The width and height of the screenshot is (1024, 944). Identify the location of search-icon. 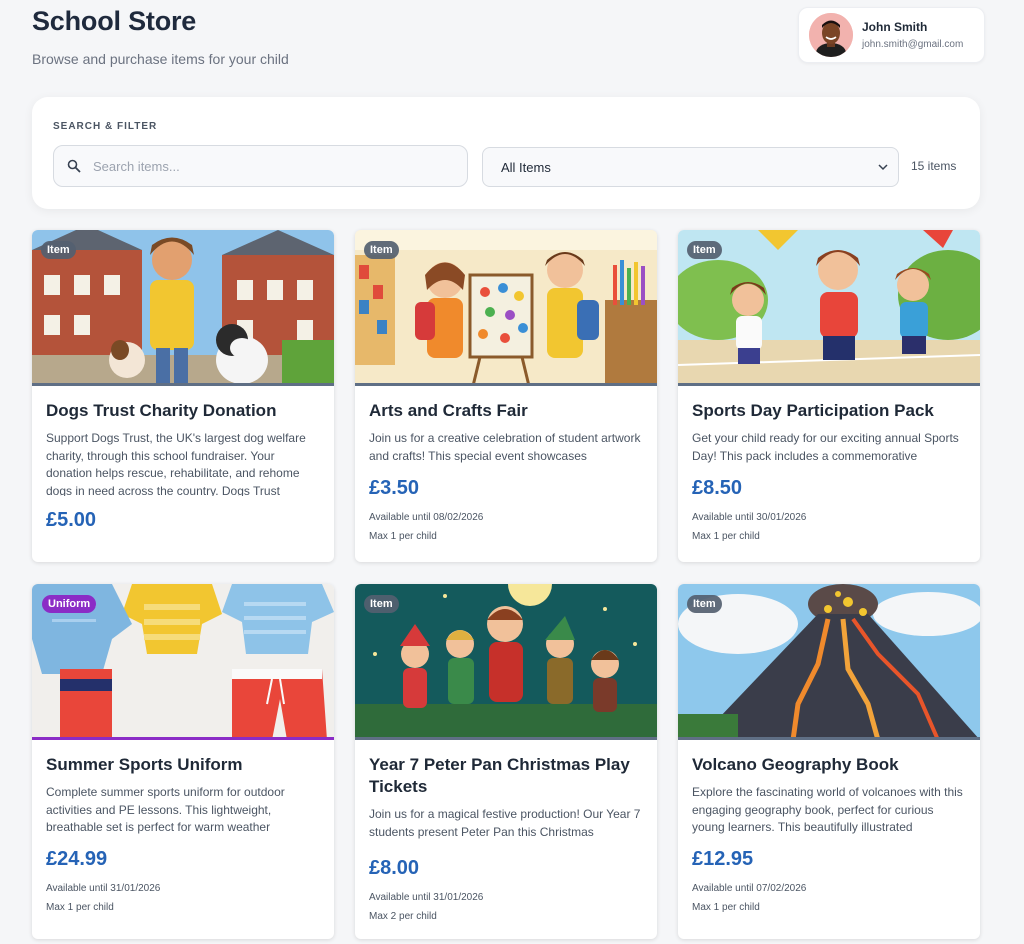
(74, 166).